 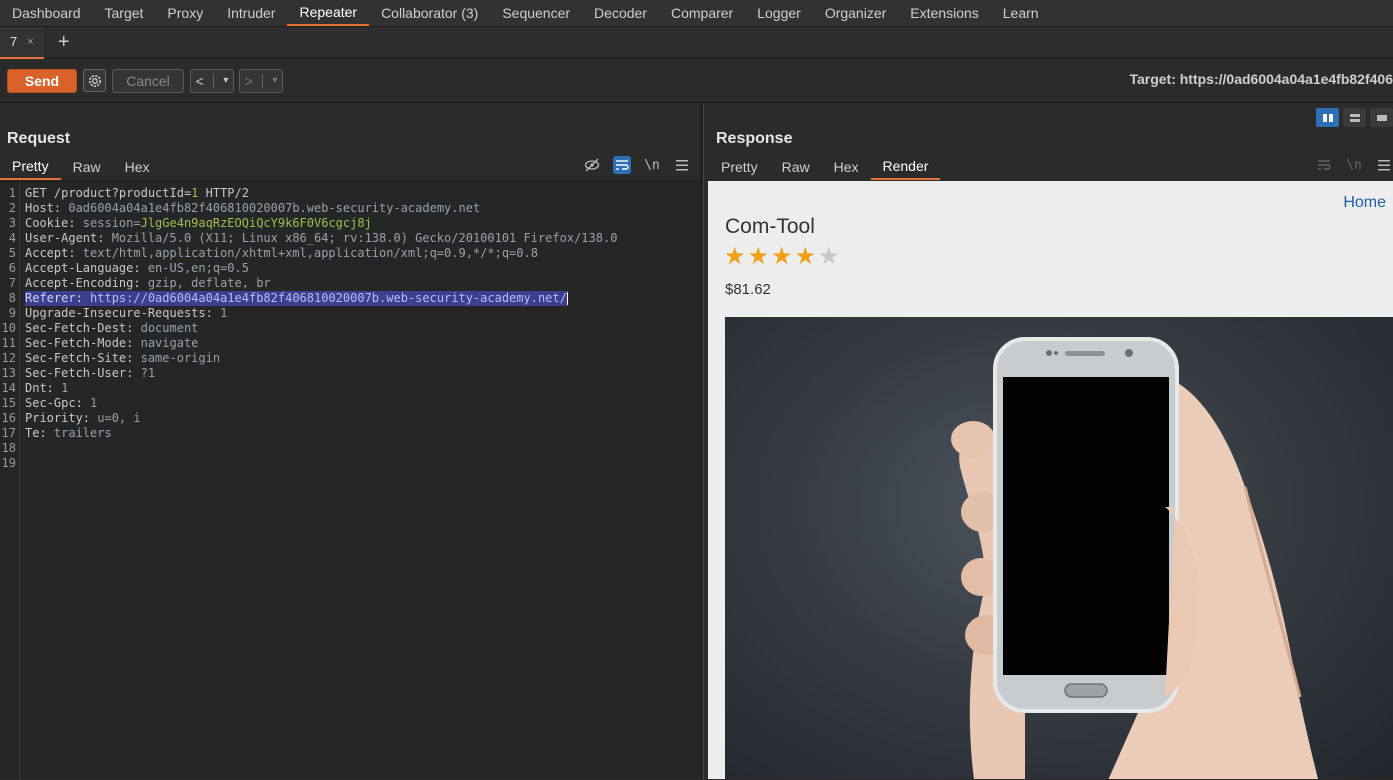 I want to click on code-line: Te: trailers, so click(x=68, y=433).